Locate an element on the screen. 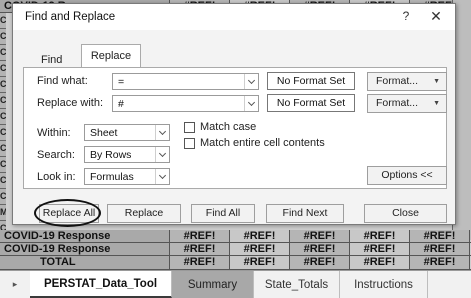 The image size is (471, 298). find-all-button: Find All is located at coordinates (223, 213).